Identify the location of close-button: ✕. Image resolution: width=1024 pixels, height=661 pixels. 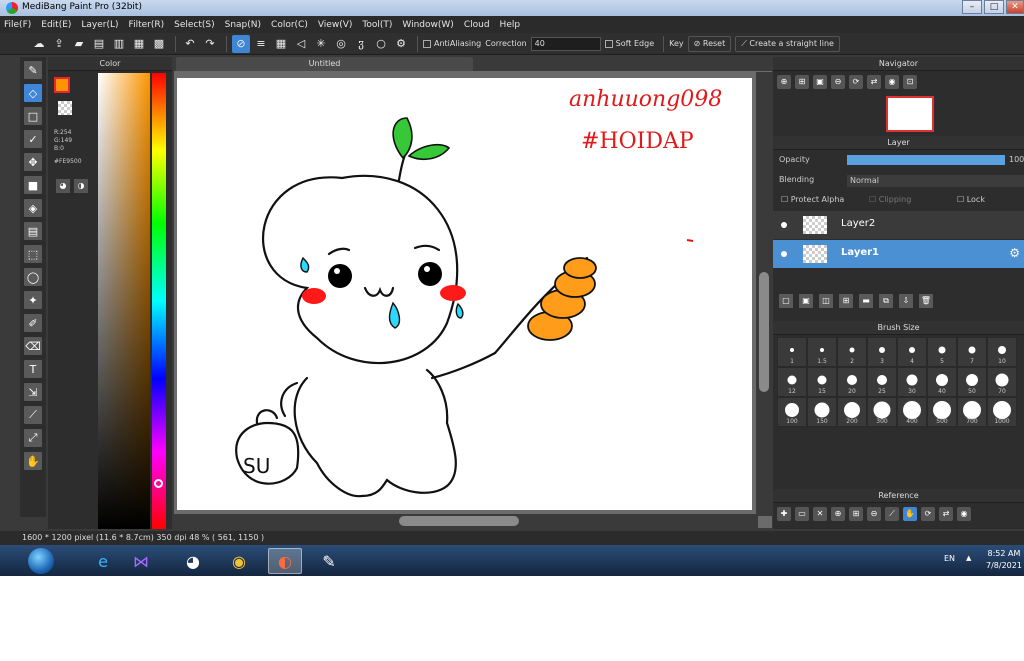
(1015, 7).